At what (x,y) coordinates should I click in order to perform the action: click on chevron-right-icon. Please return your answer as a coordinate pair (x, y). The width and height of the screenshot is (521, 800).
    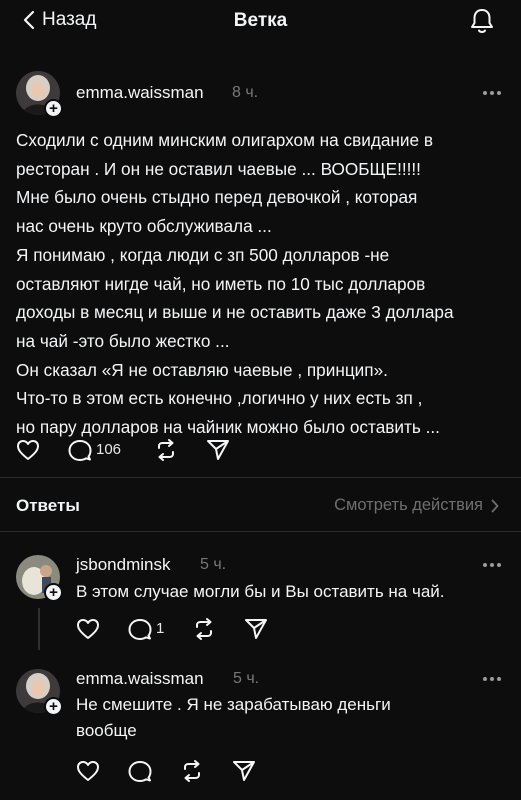
    Looking at the image, I should click on (495, 505).